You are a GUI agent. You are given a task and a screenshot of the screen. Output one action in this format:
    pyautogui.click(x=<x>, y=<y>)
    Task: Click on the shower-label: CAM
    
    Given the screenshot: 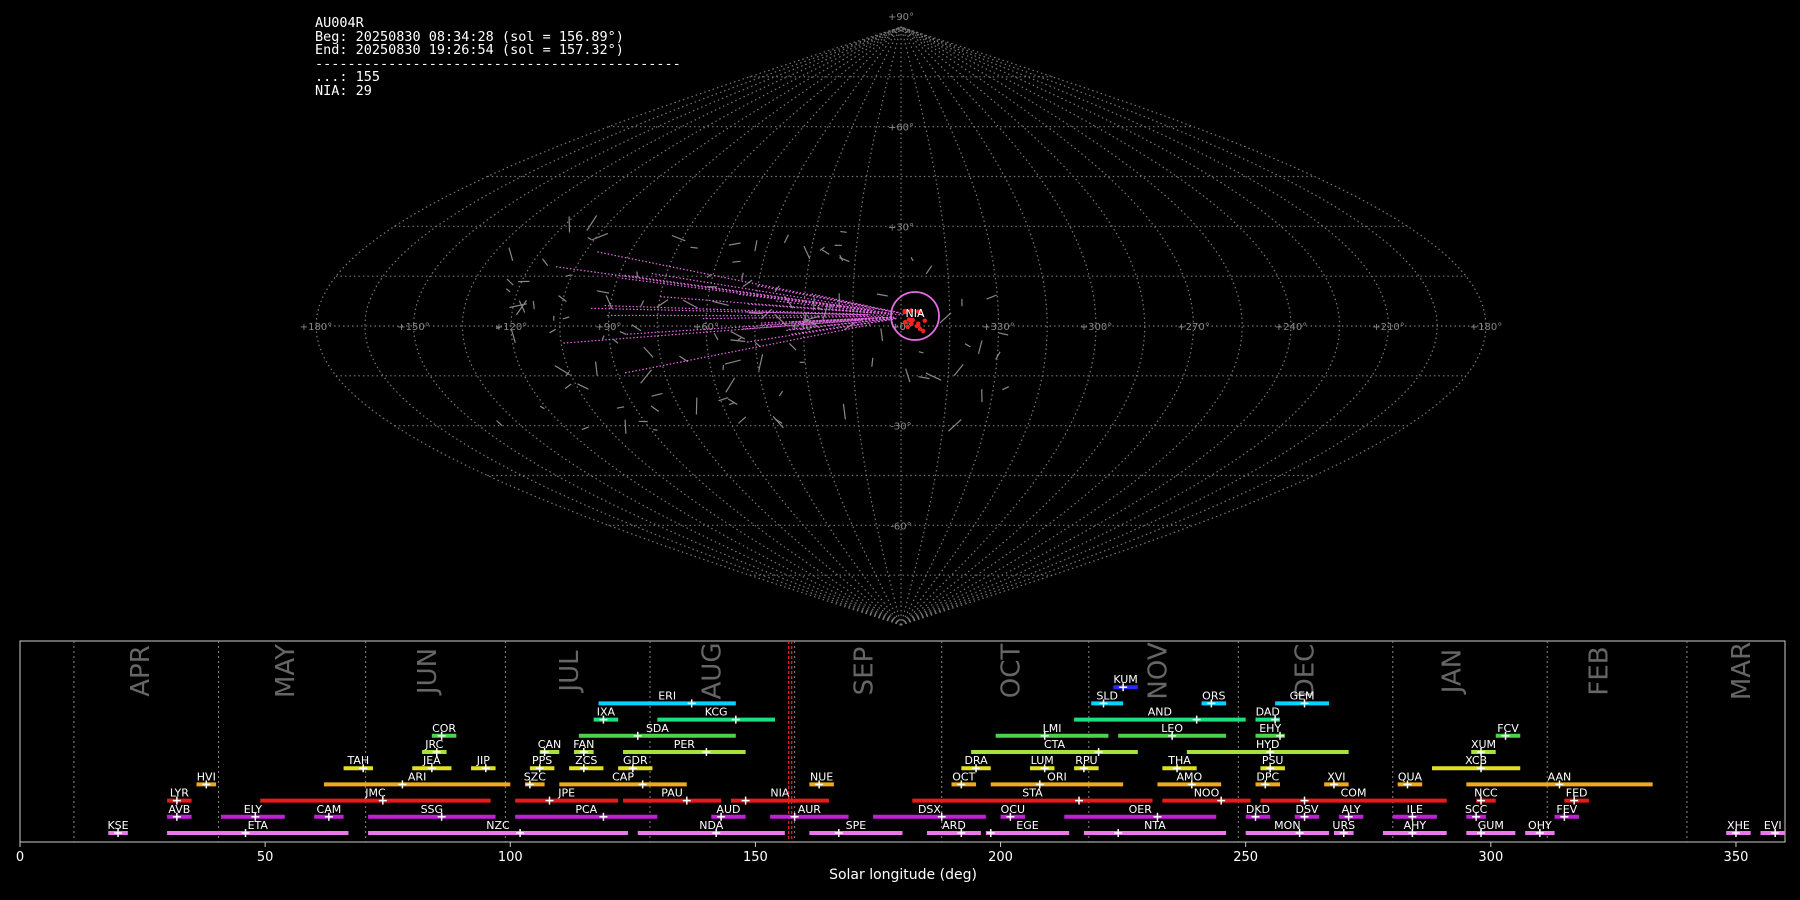 What is the action you would take?
    pyautogui.click(x=329, y=809)
    